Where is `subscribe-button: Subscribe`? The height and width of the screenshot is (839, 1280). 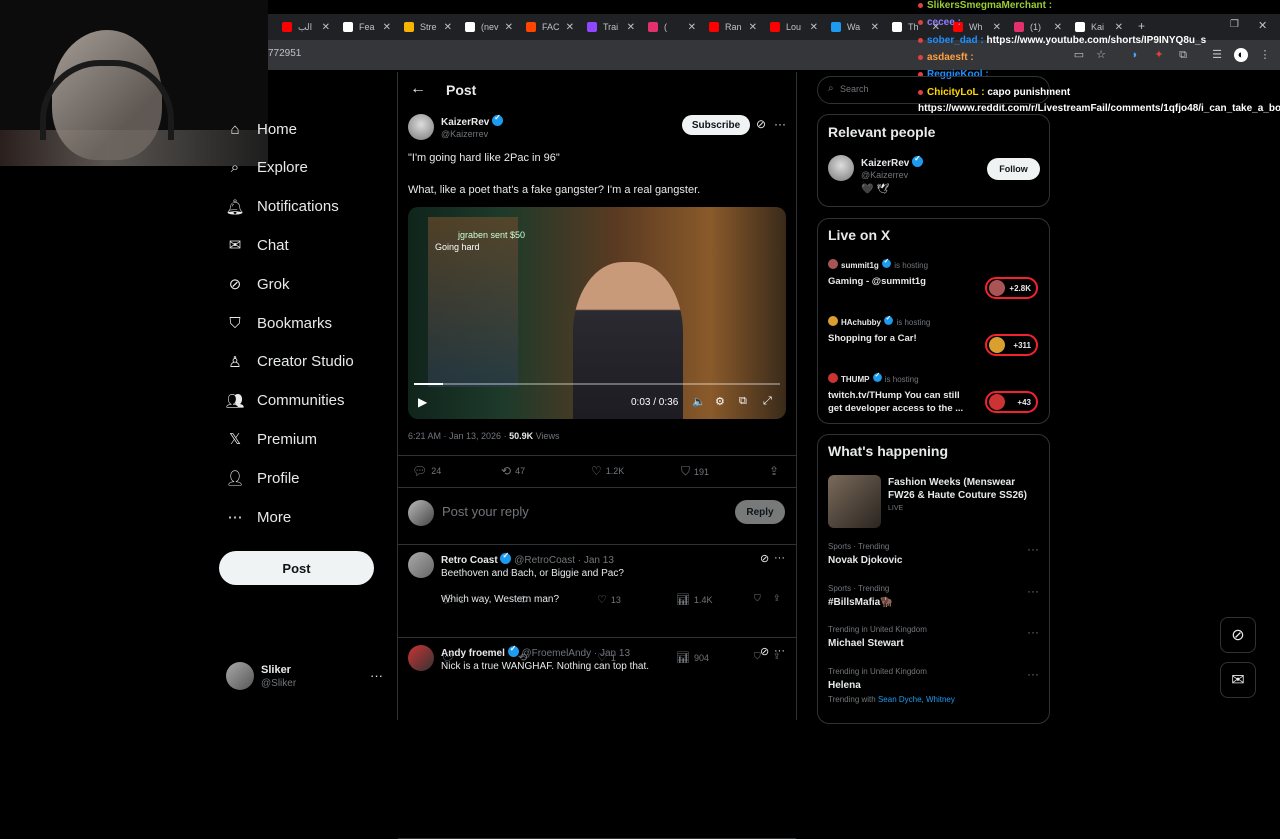 subscribe-button: Subscribe is located at coordinates (716, 125).